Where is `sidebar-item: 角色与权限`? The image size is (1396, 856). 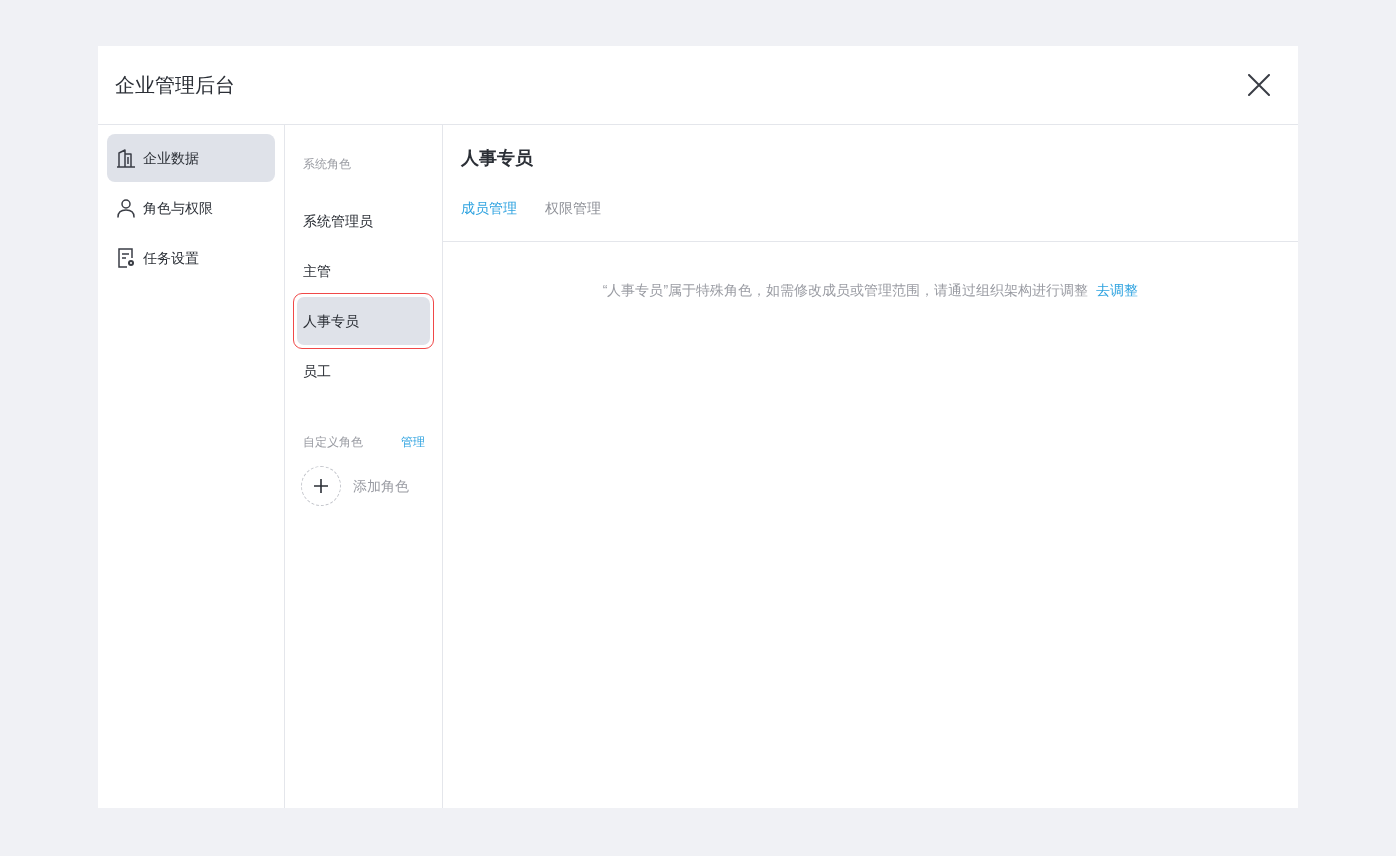 sidebar-item: 角色与权限 is located at coordinates (191, 208).